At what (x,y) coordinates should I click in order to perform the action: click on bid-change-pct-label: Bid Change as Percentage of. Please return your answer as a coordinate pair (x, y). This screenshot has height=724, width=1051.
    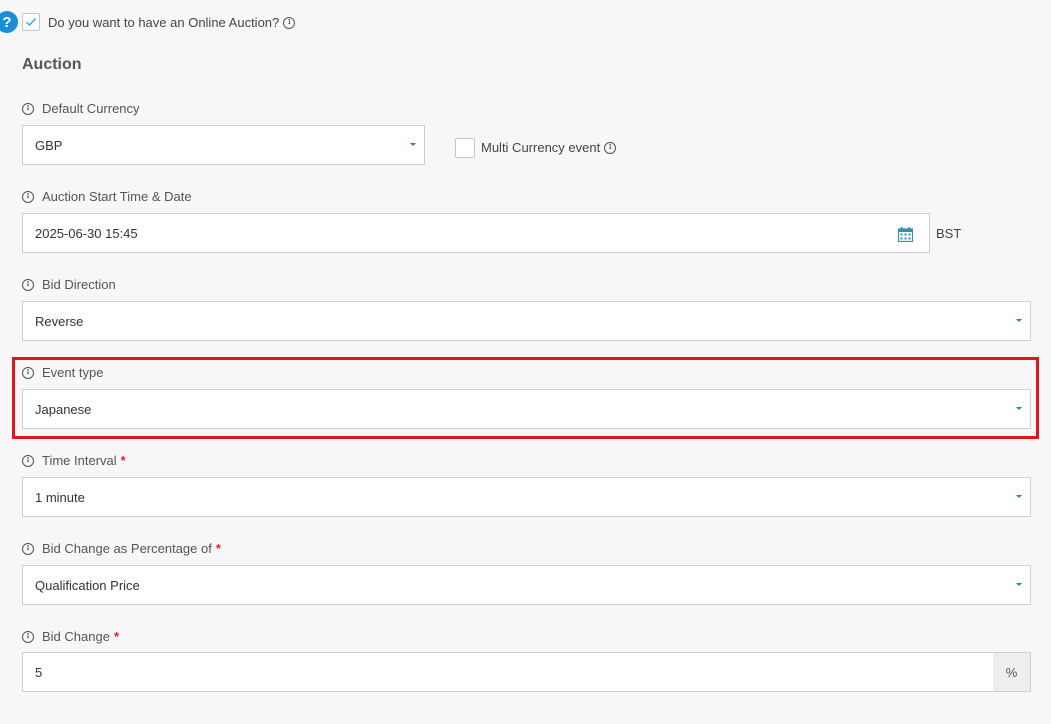
    Looking at the image, I should click on (127, 548).